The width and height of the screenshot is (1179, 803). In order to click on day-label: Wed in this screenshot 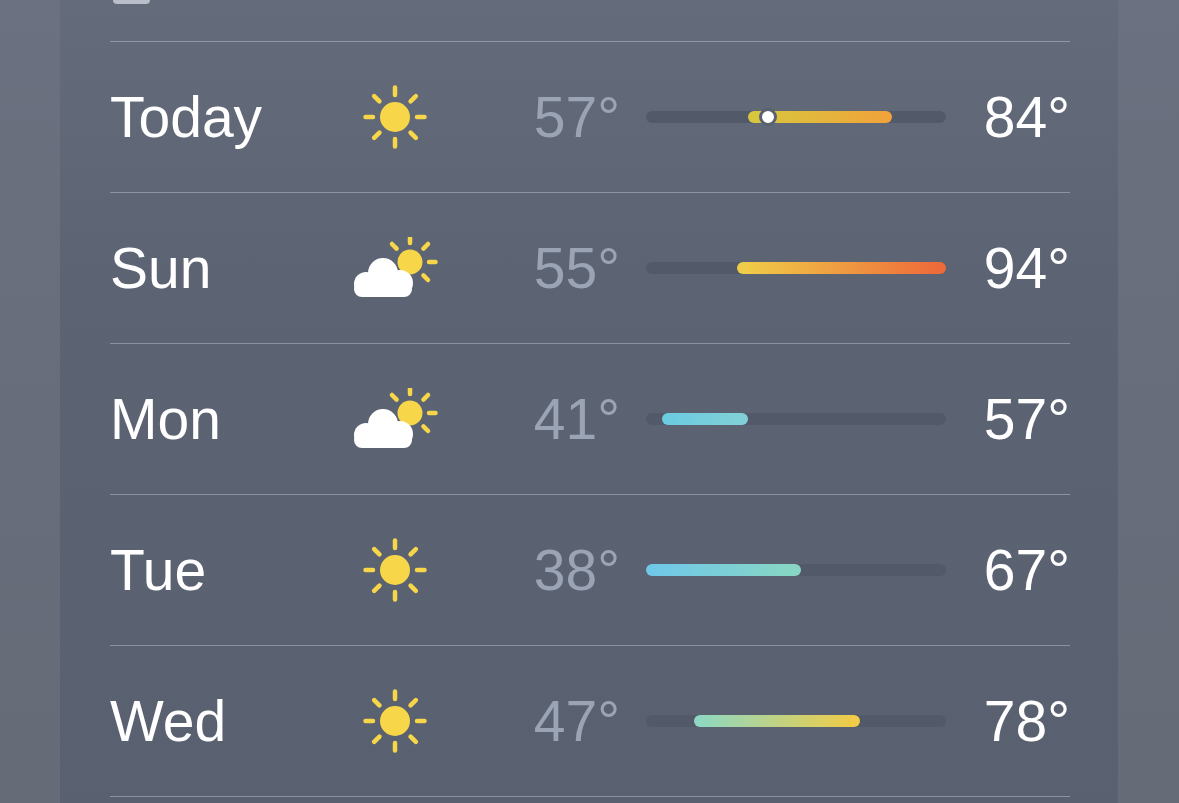, I will do `click(168, 721)`.